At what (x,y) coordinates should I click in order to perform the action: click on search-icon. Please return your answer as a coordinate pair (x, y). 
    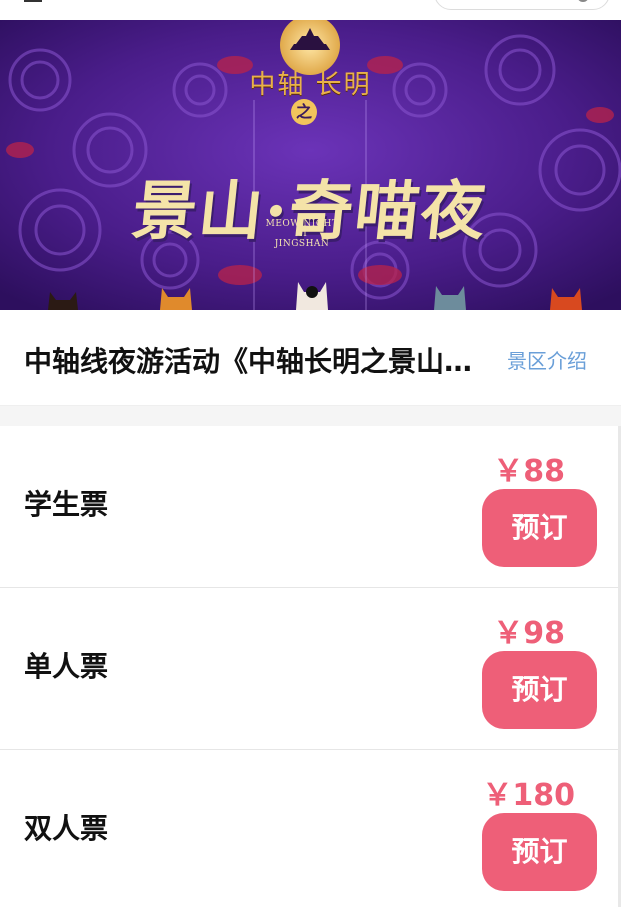
    Looking at the image, I should click on (583, 1).